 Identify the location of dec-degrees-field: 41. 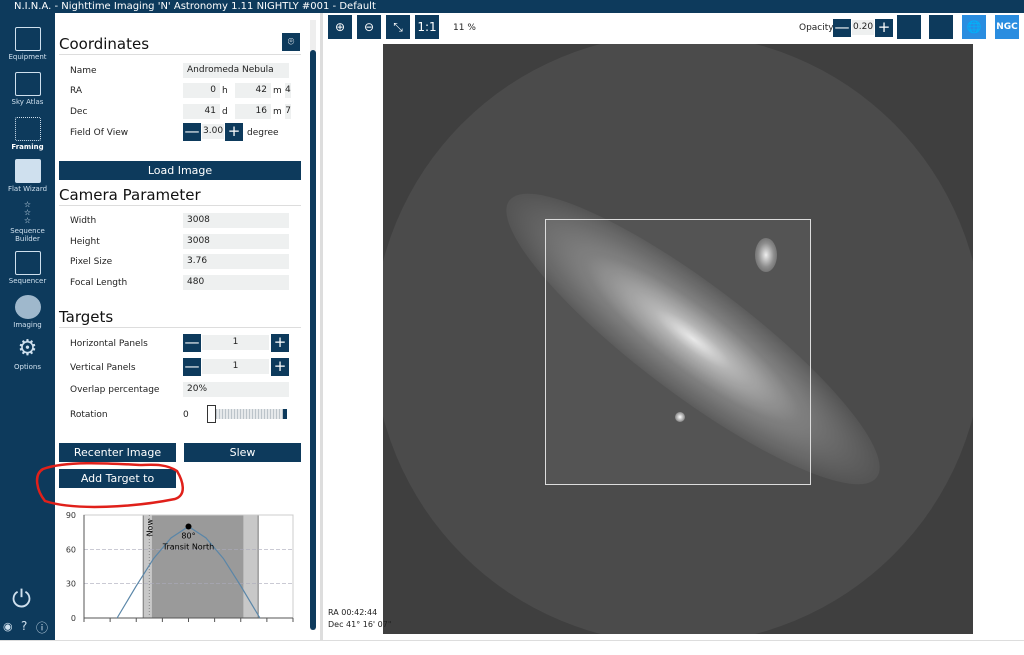
(201, 111).